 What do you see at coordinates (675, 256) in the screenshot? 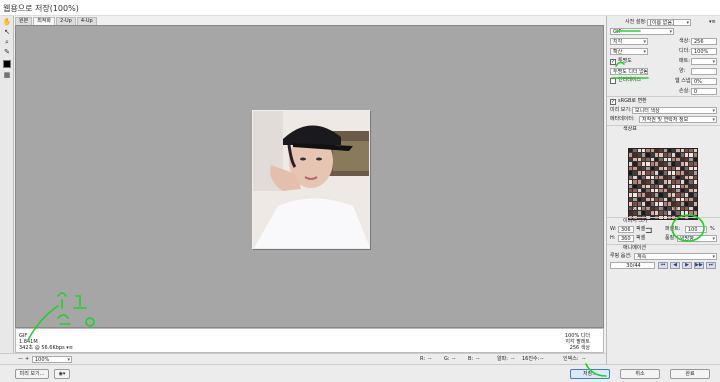
I see `loop-select: 계속` at bounding box center [675, 256].